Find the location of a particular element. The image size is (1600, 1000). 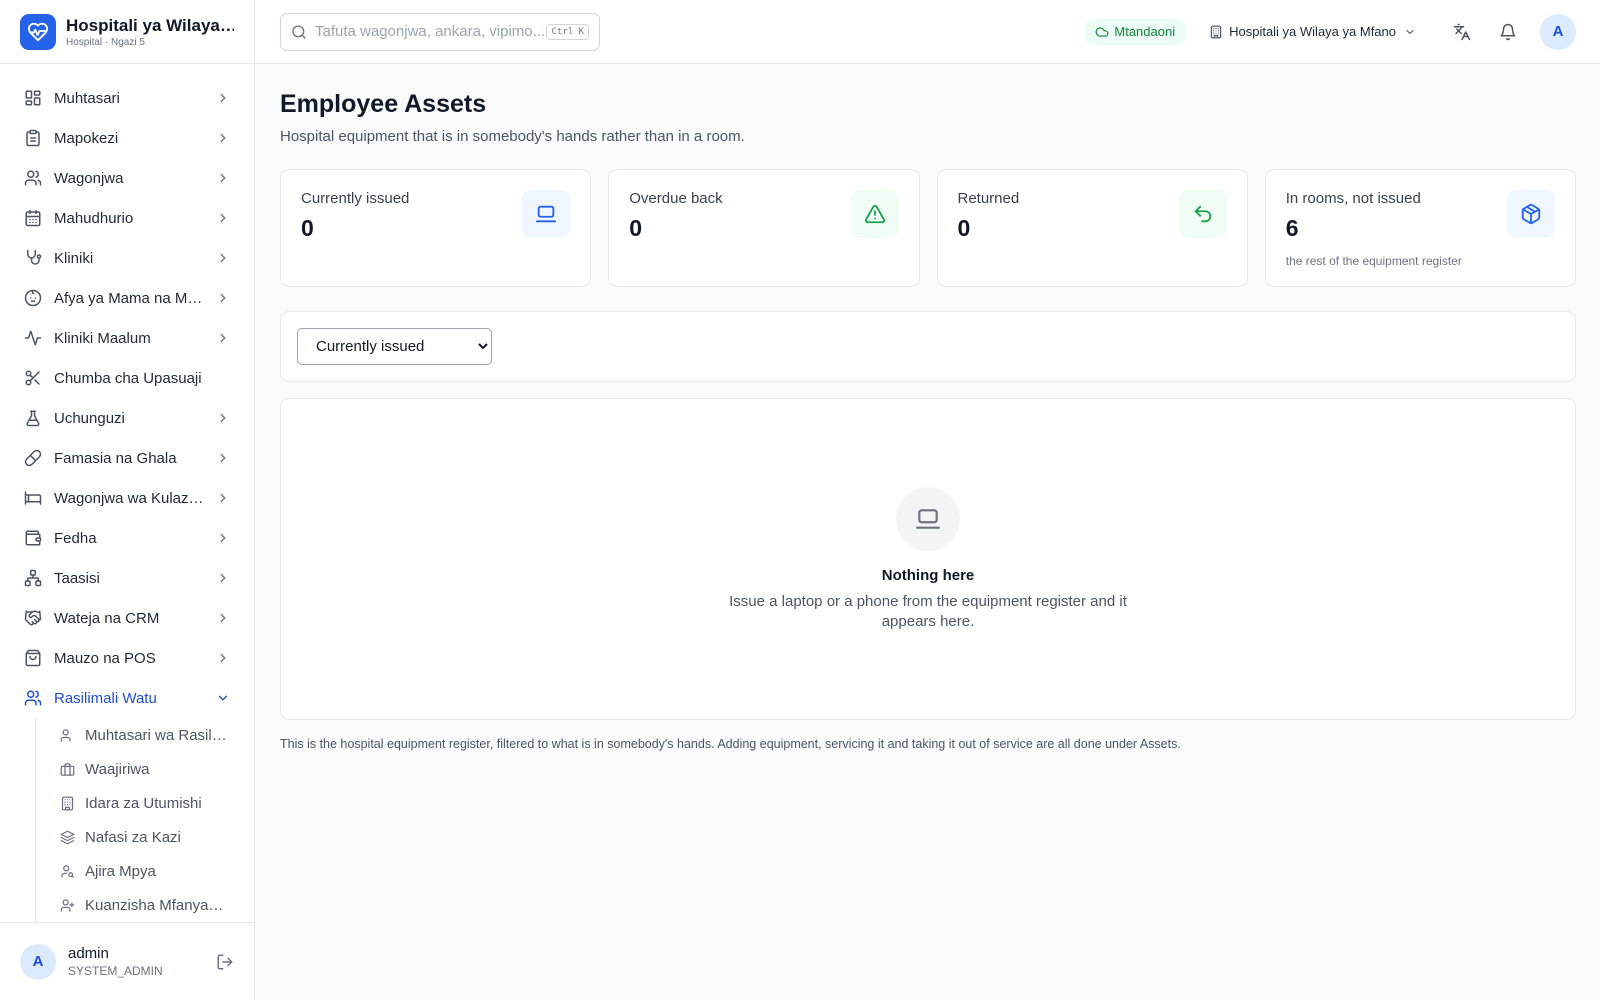

translate-icon is located at coordinates (1462, 31).